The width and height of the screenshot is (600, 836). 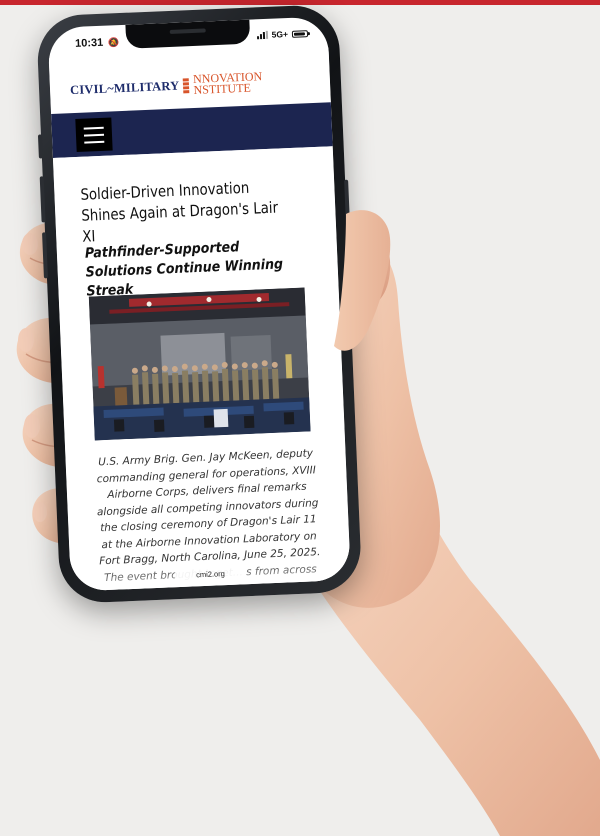 I want to click on logo-text-right: NNOVATION NSTITUTE, so click(x=228, y=83).